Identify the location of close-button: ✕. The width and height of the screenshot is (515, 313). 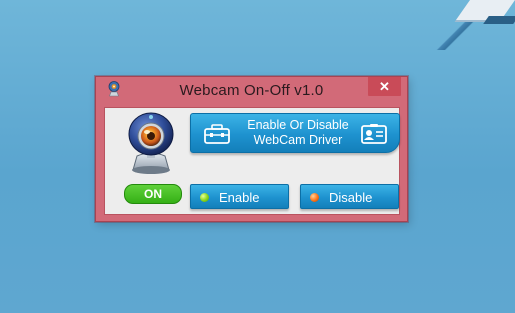
(384, 86).